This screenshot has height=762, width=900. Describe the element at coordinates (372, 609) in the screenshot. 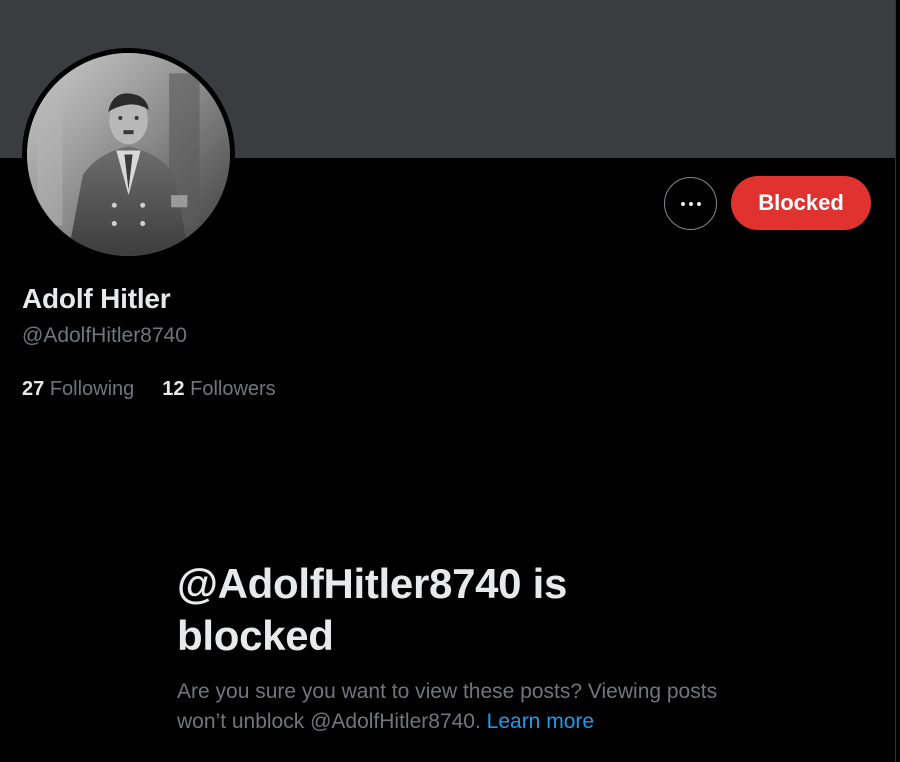

I see `blocked-notice-title: @AdolfHitler8740 is blocked` at that location.